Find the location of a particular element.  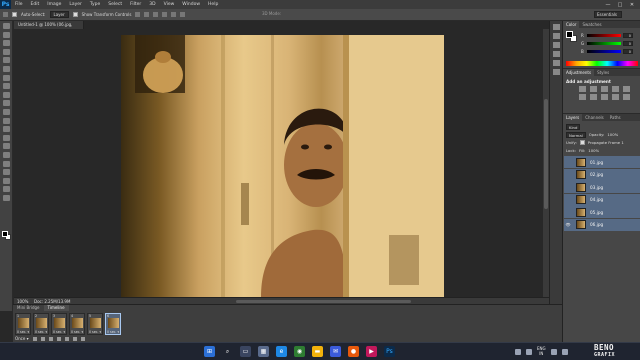

align-left-icon is located at coordinates (165, 14).